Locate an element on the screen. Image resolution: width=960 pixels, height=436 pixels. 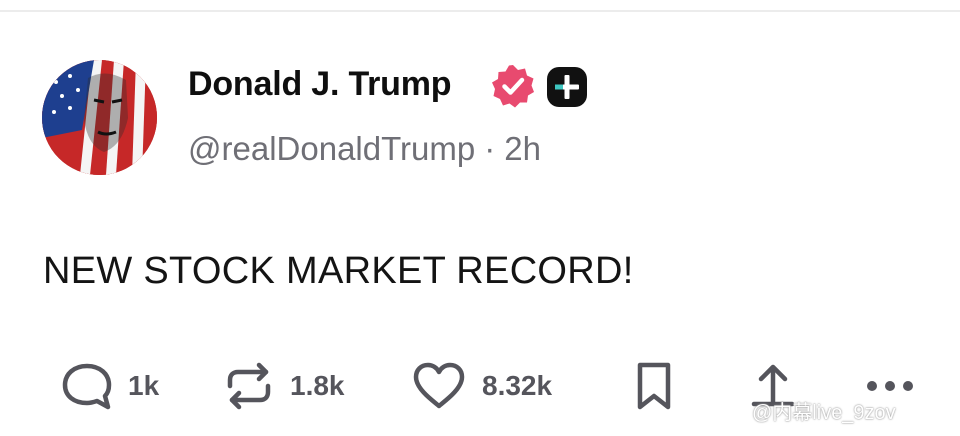
reply-icon is located at coordinates (87, 386).